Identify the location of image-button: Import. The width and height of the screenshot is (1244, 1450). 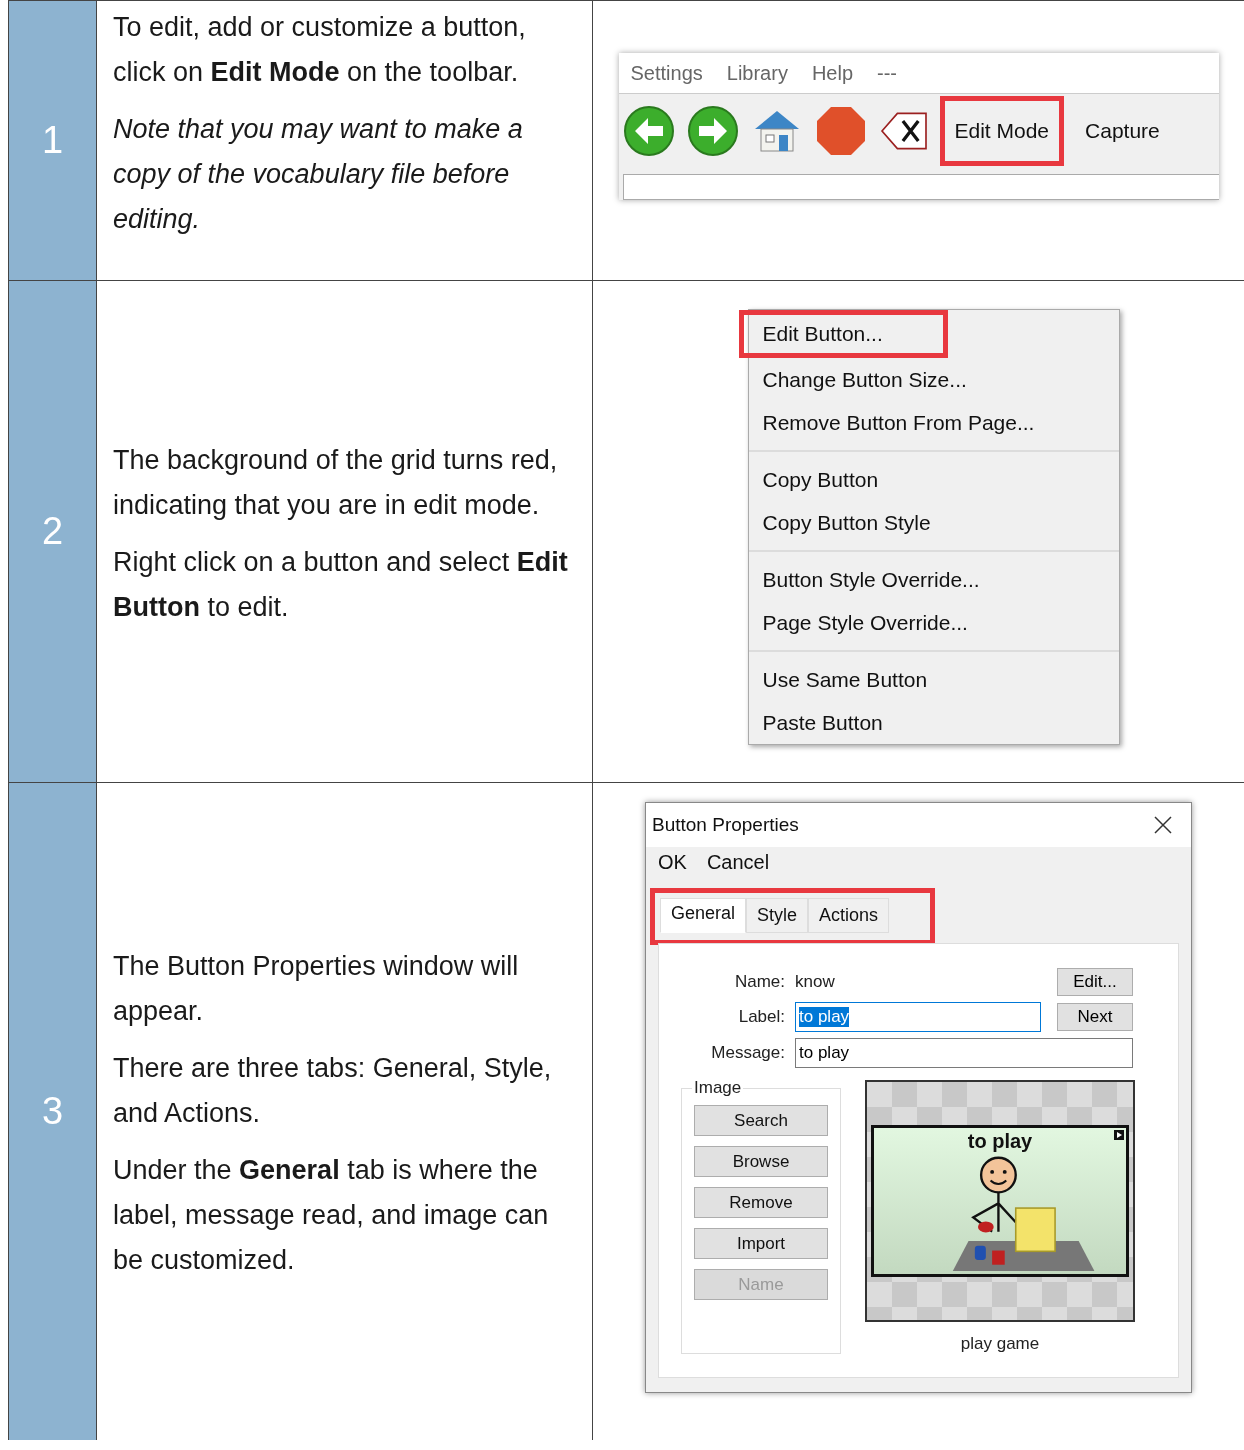
(761, 1243).